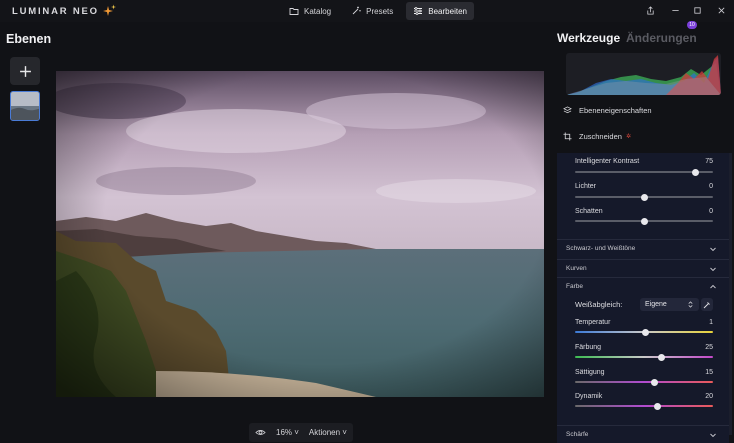  I want to click on section-label: Kurven, so click(576, 268).